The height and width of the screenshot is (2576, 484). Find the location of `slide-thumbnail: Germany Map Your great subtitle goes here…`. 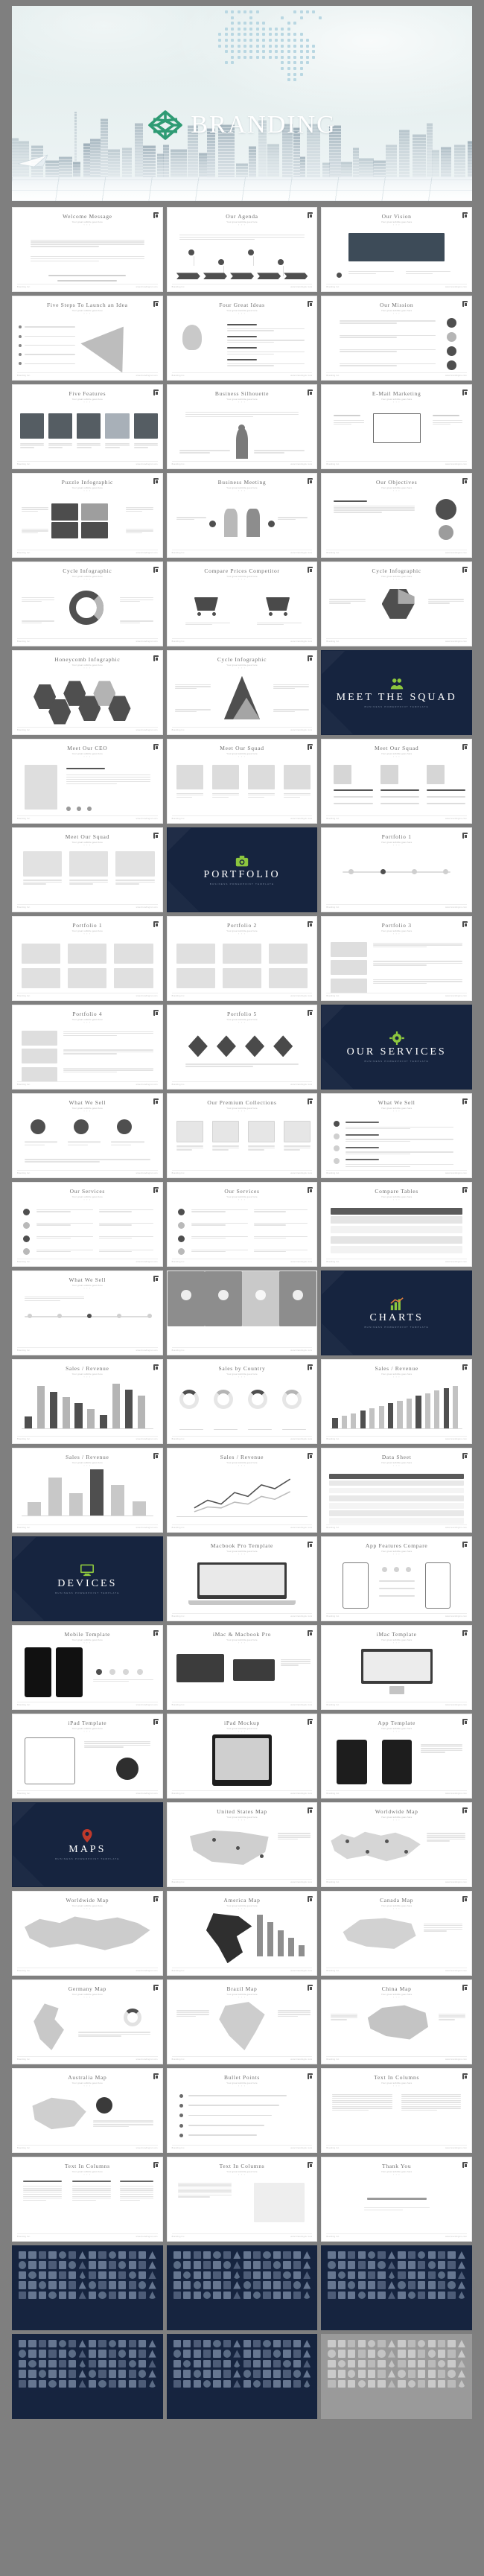

slide-thumbnail: Germany Map Your great subtitle goes here… is located at coordinates (87, 2021).